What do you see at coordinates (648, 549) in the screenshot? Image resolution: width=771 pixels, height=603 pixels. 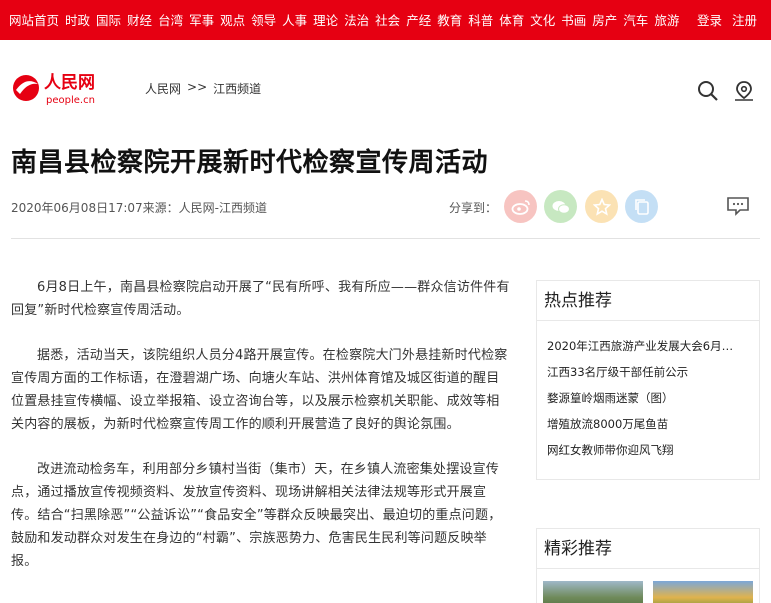 I see `featured-title: 精彩推荐` at bounding box center [648, 549].